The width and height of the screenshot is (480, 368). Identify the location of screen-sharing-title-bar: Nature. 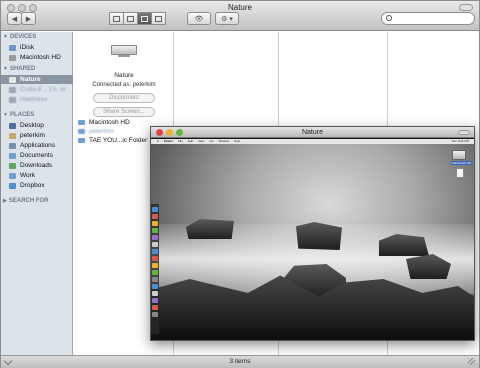
(312, 132).